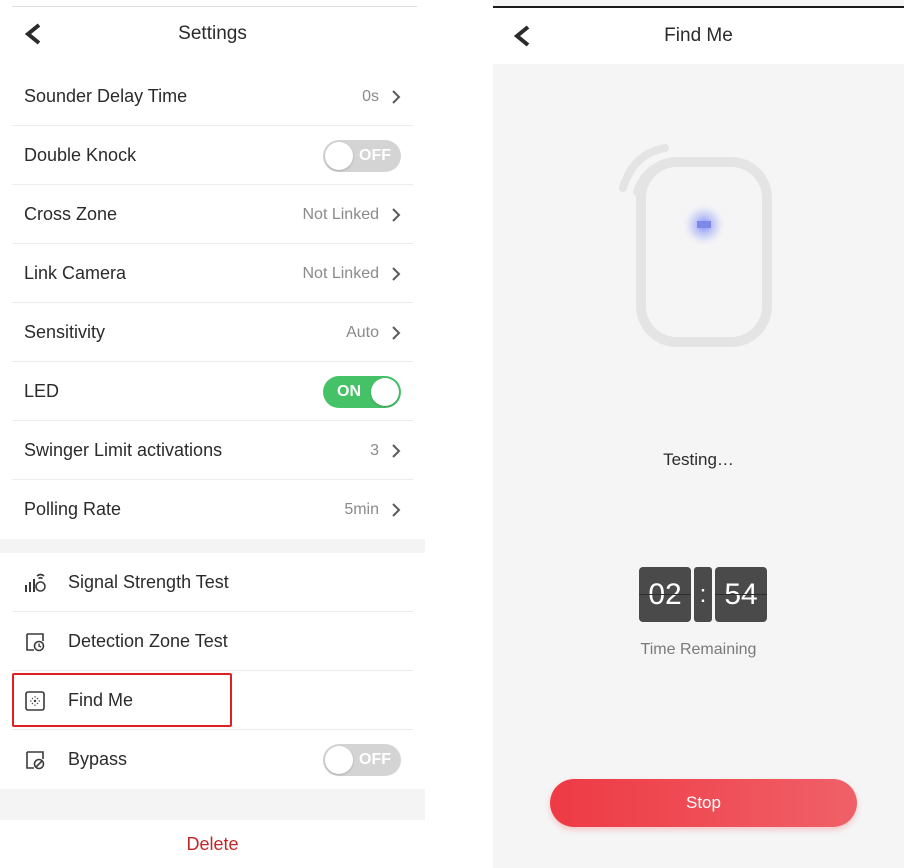 This screenshot has width=904, height=868. I want to click on row-label: Bypass, so click(98, 759).